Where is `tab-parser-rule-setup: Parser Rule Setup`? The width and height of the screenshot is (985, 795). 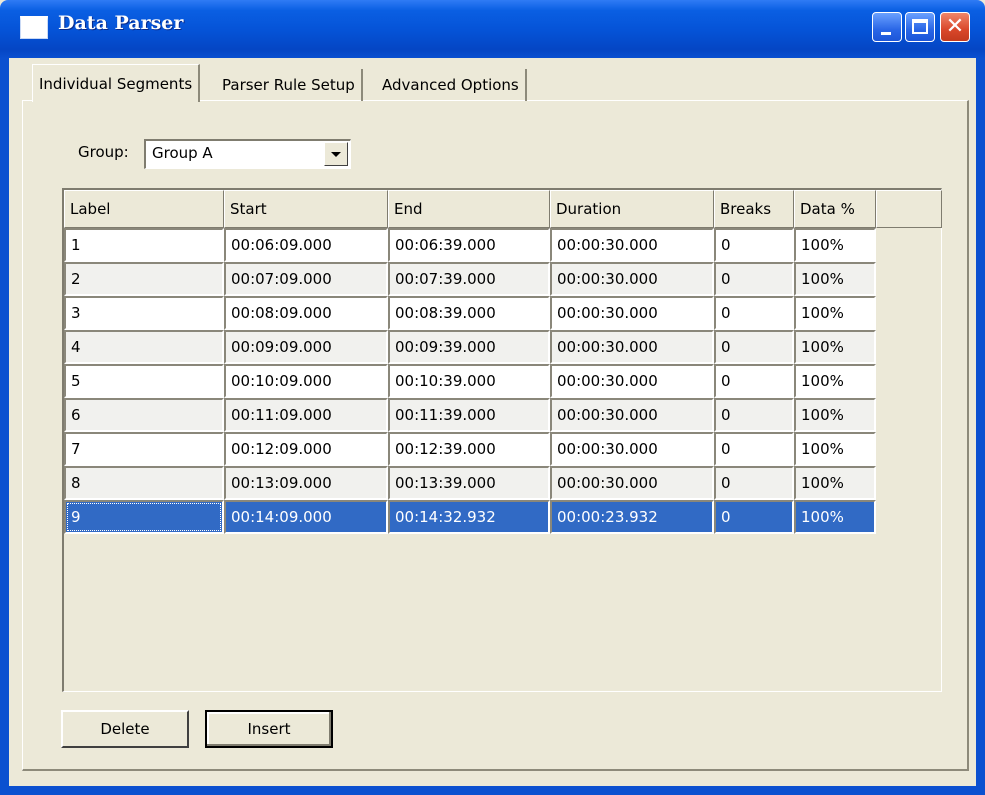 tab-parser-rule-setup: Parser Rule Setup is located at coordinates (289, 85).